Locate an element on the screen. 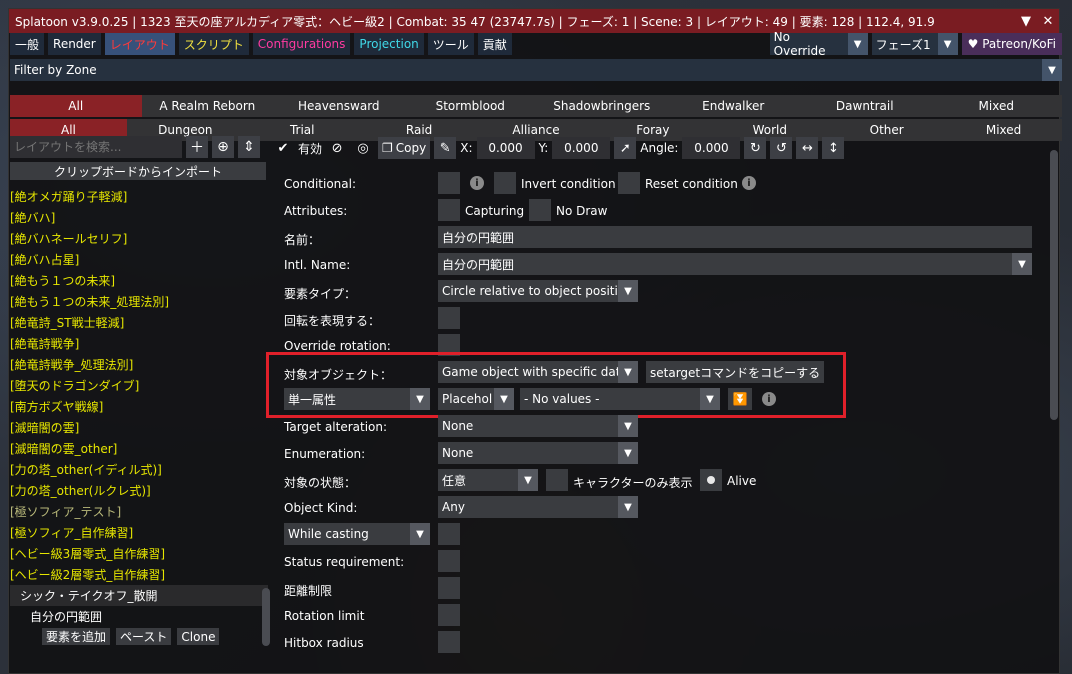 The height and width of the screenshot is (674, 1072). close-icon: ✕ is located at coordinates (1048, 21).